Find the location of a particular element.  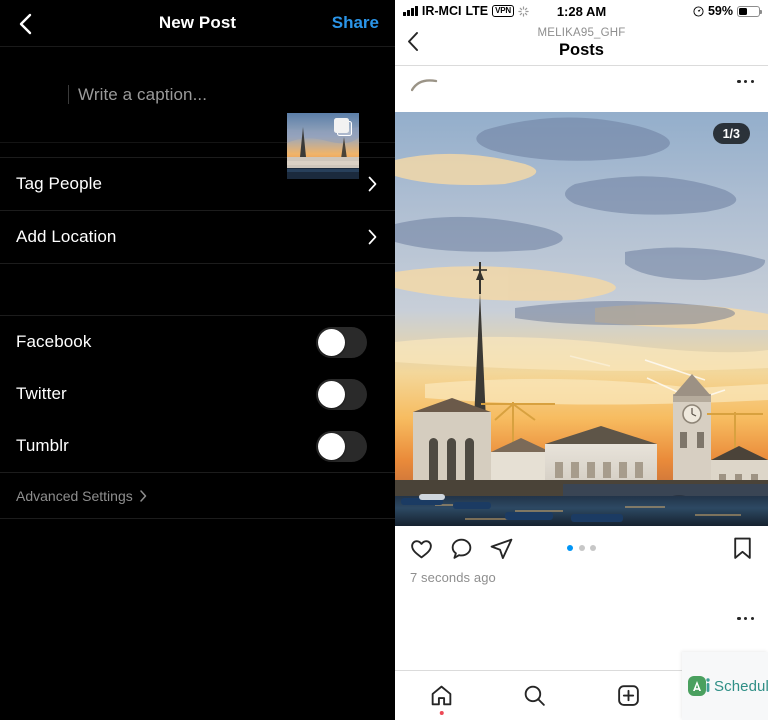

toggle-row-twitter: Twitter is located at coordinates (197, 394).